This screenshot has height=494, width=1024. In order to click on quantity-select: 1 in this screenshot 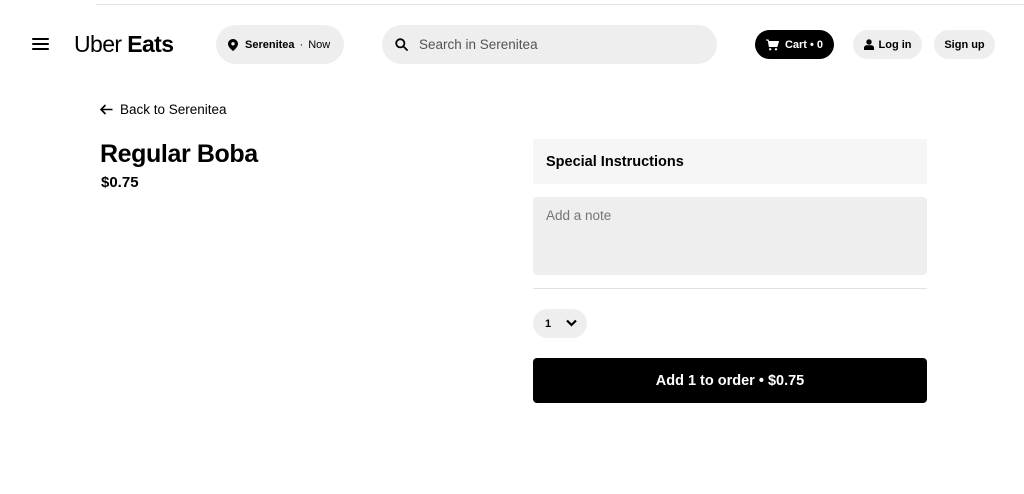, I will do `click(560, 323)`.